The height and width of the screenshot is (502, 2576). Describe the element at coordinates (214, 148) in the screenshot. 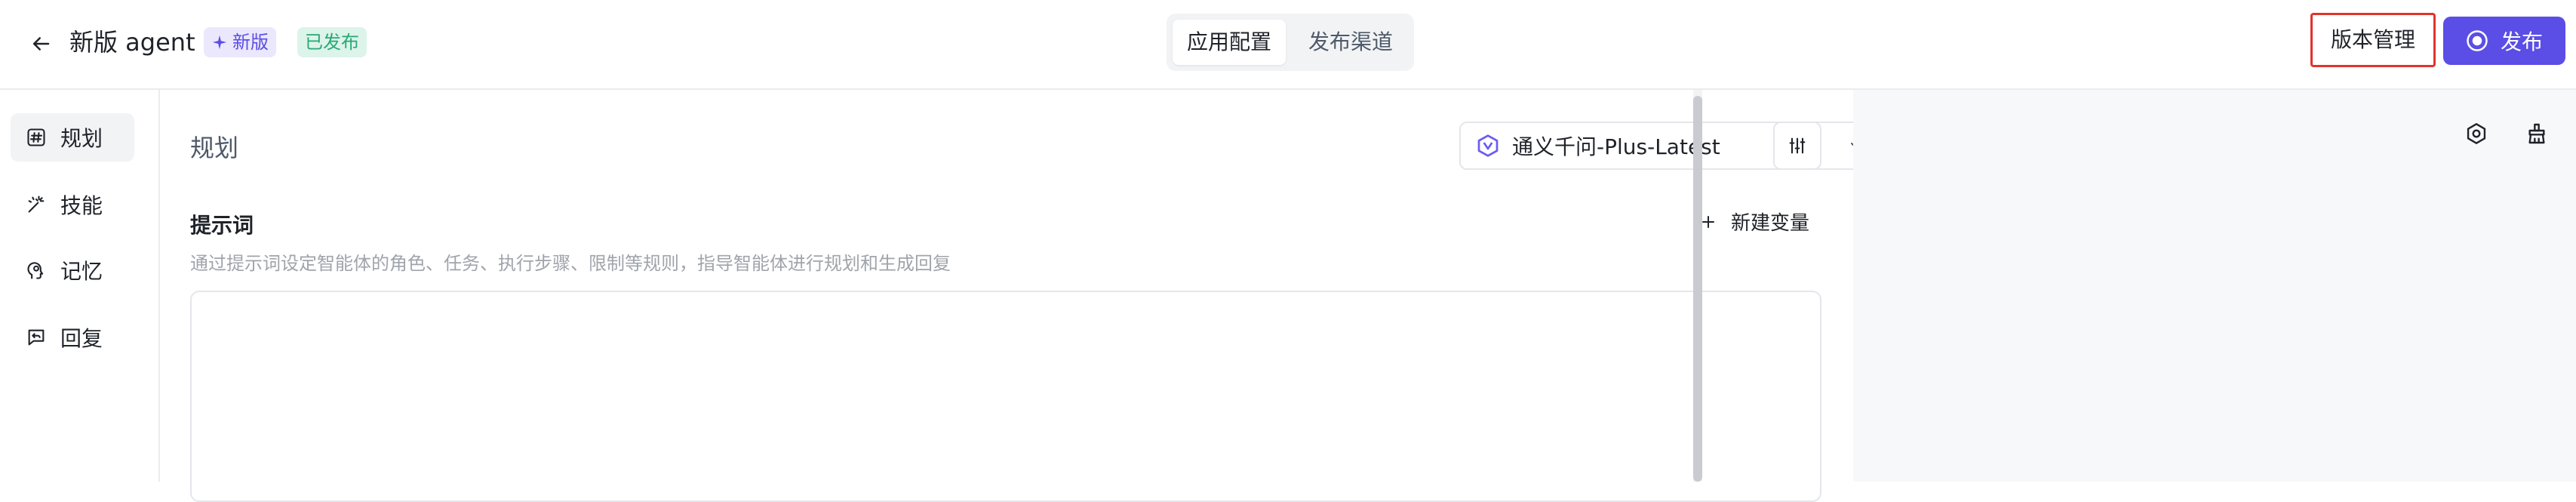

I see `section-title: 规划` at that location.